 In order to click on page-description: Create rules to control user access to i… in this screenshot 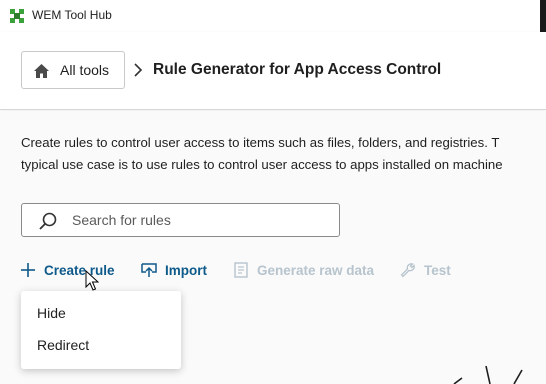, I will do `click(283, 154)`.